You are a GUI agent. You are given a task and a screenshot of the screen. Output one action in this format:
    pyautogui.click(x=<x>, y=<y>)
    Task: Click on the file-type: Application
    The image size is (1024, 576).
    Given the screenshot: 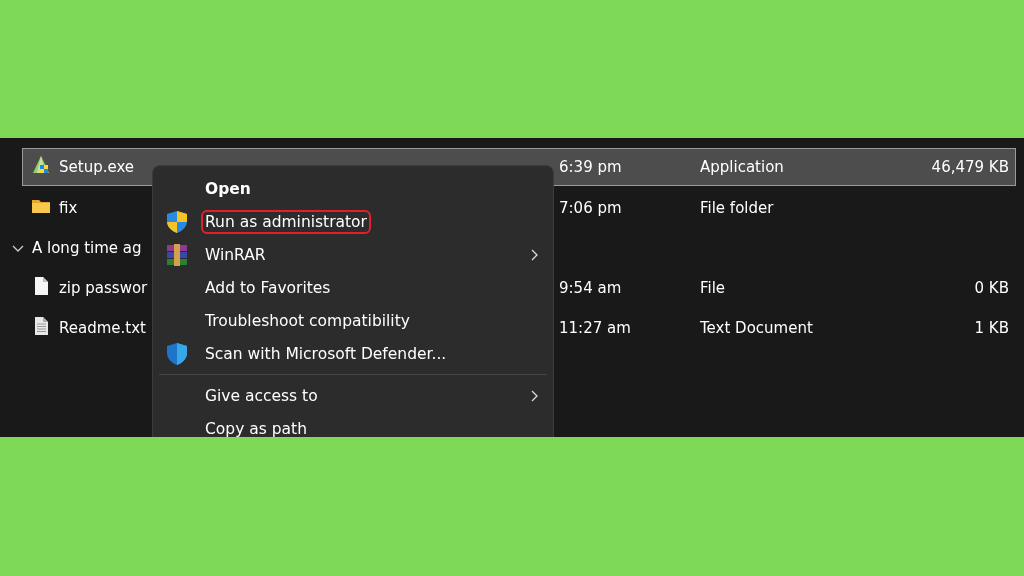 What is the action you would take?
    pyautogui.click(x=742, y=167)
    